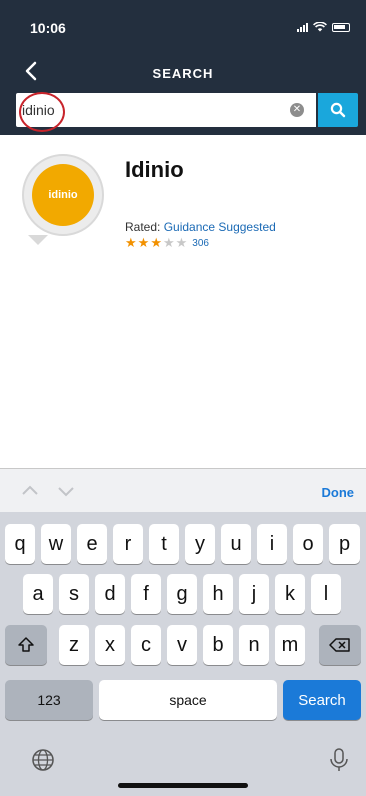 The height and width of the screenshot is (796, 366). I want to click on rated-value: Guidance Suggested, so click(219, 227).